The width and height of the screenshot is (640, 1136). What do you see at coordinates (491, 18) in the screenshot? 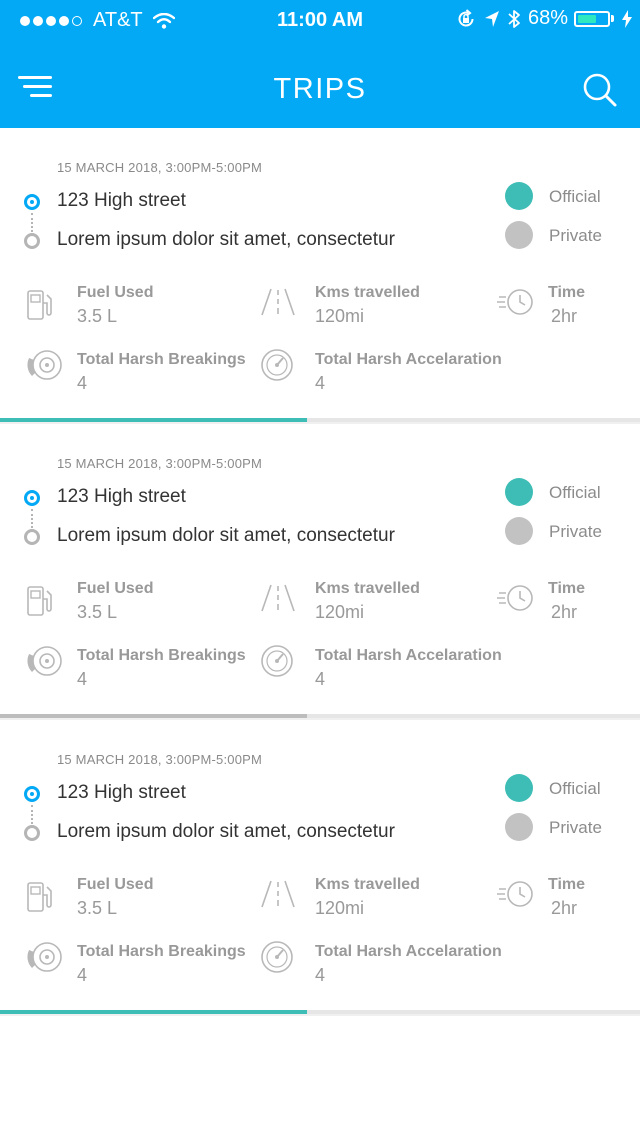
I see `location-arrow-icon` at bounding box center [491, 18].